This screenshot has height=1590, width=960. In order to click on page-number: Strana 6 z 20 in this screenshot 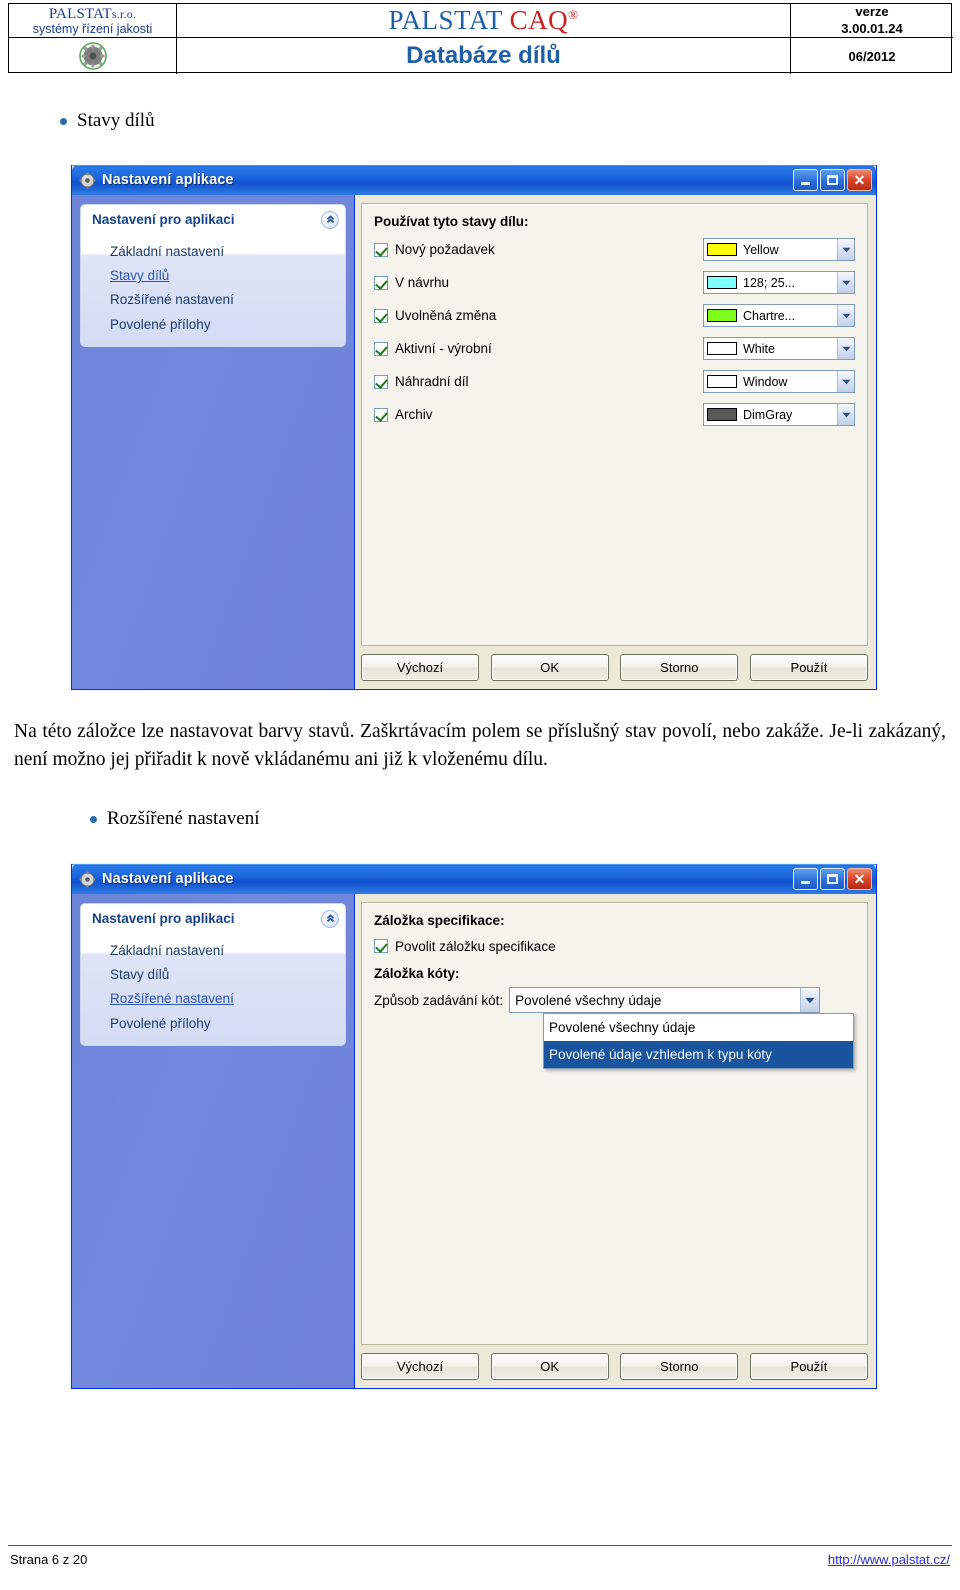, I will do `click(49, 1559)`.